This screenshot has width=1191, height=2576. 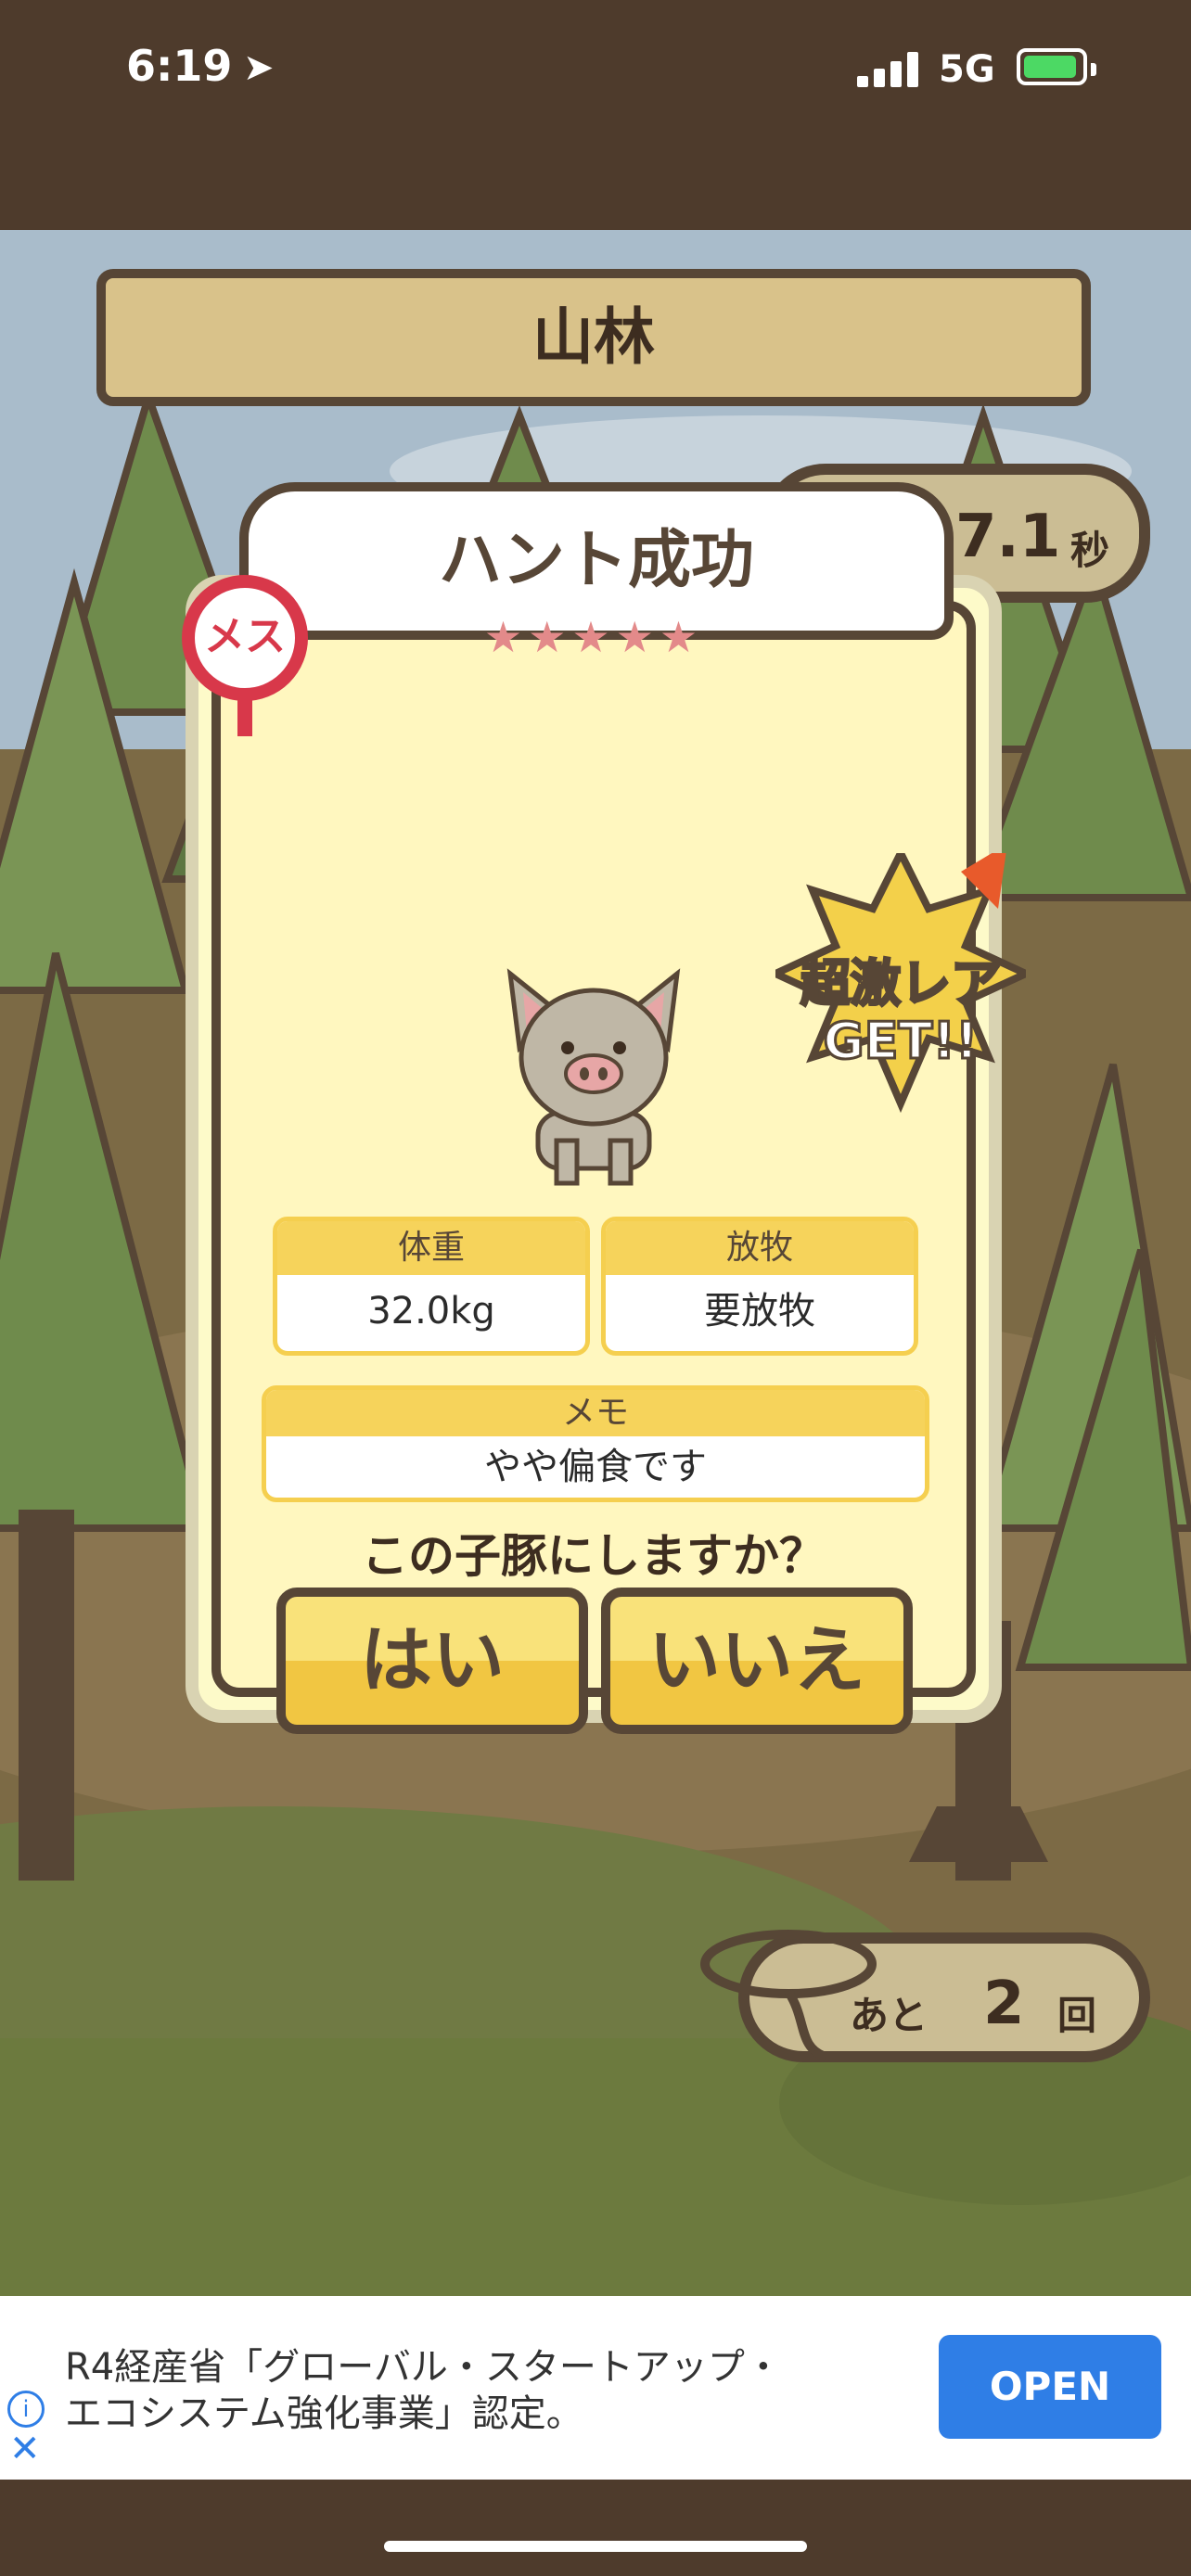 What do you see at coordinates (788, 1995) in the screenshot?
I see `lasso-icon` at bounding box center [788, 1995].